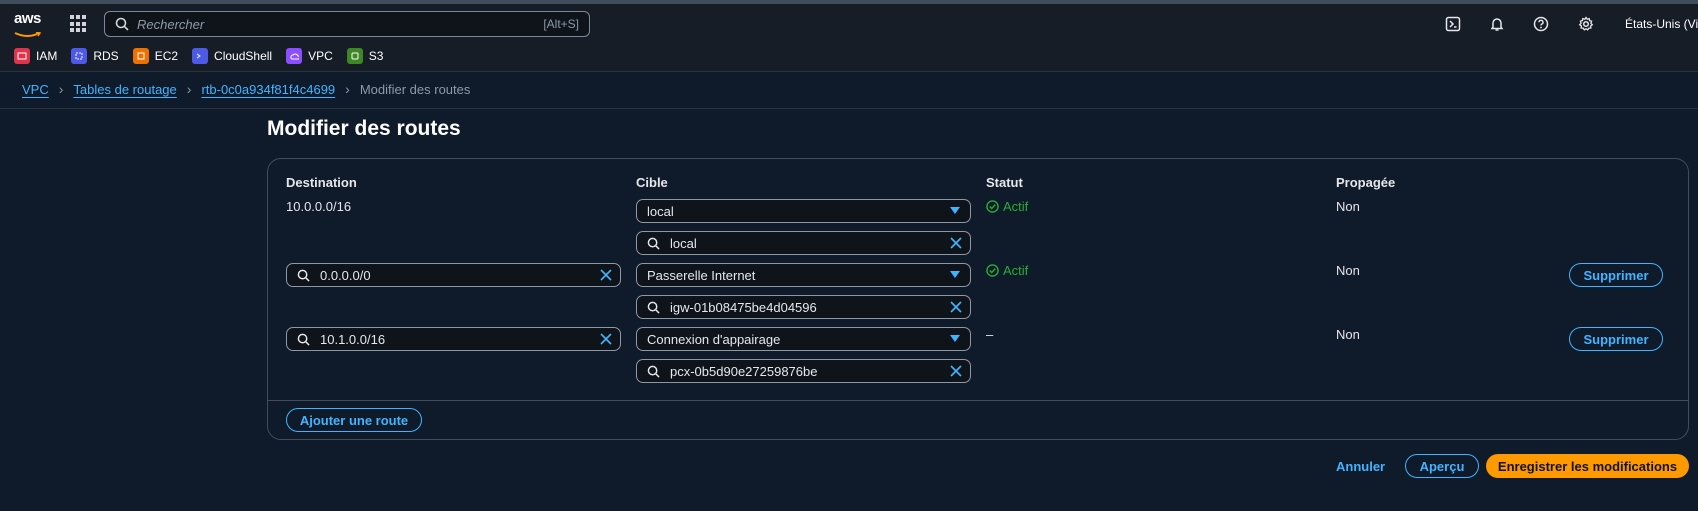  Describe the element at coordinates (849, 56) in the screenshot. I see `favorites-bar: IAM RDS EC2 CloudShell VPC S3` at that location.